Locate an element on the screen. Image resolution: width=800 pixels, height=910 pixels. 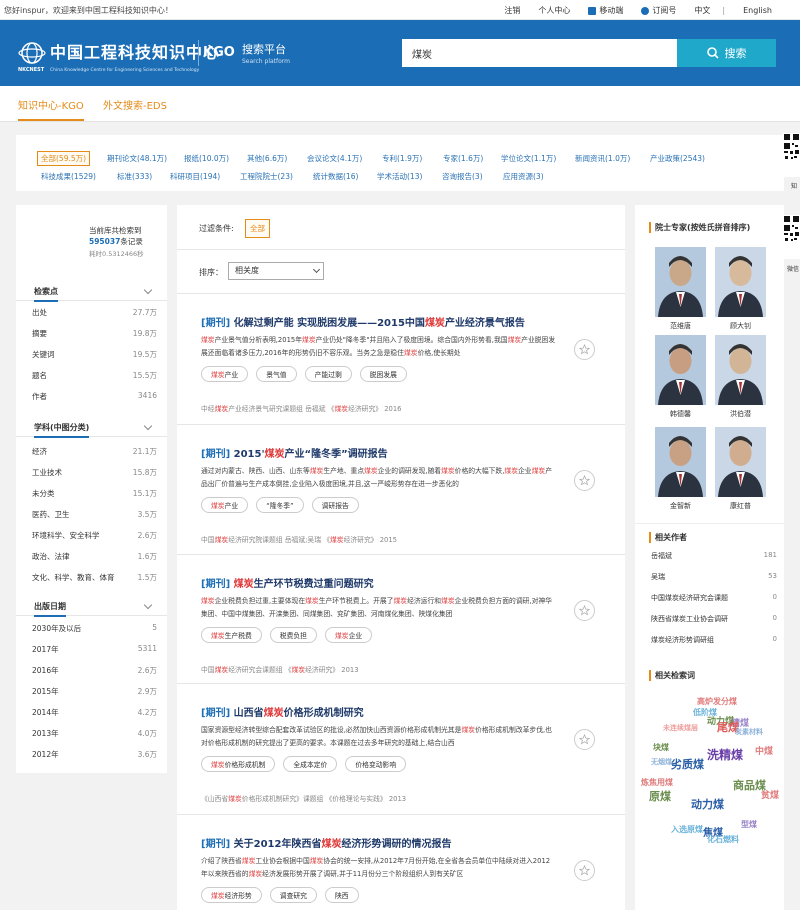
user-center-link: 个人中心 is located at coordinates (554, 10).